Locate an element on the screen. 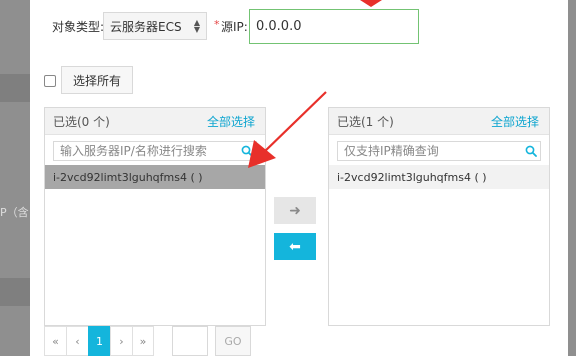 The image size is (576, 356). arrow-right-icon: ➜ is located at coordinates (295, 210).